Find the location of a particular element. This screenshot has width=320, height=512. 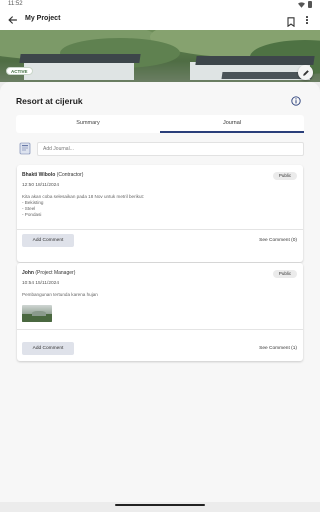

more-options-button is located at coordinates (307, 20).